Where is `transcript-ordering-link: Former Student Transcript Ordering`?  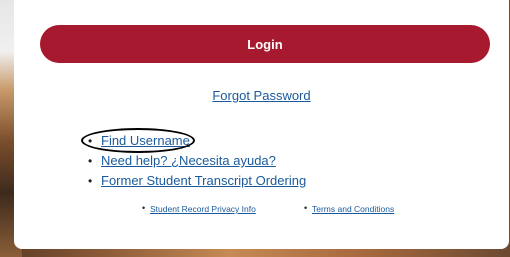
transcript-ordering-link: Former Student Transcript Ordering is located at coordinates (203, 180).